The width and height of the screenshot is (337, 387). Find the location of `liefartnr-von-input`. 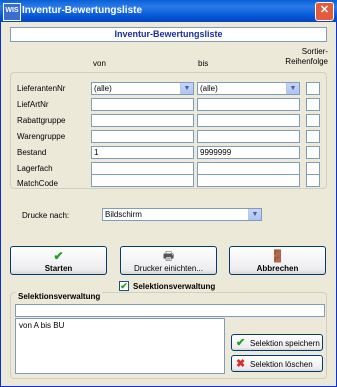

liefartnr-von-input is located at coordinates (142, 104).